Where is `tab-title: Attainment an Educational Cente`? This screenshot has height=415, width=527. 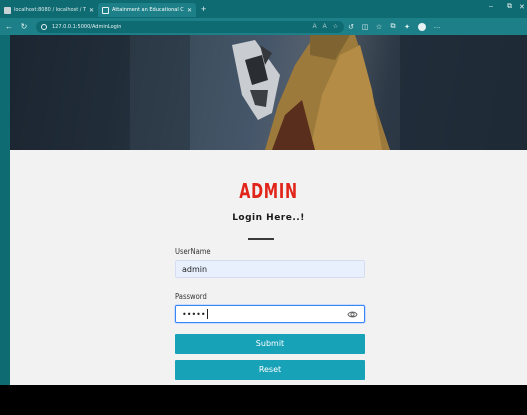 tab-title: Attainment an Educational Cente is located at coordinates (148, 10).